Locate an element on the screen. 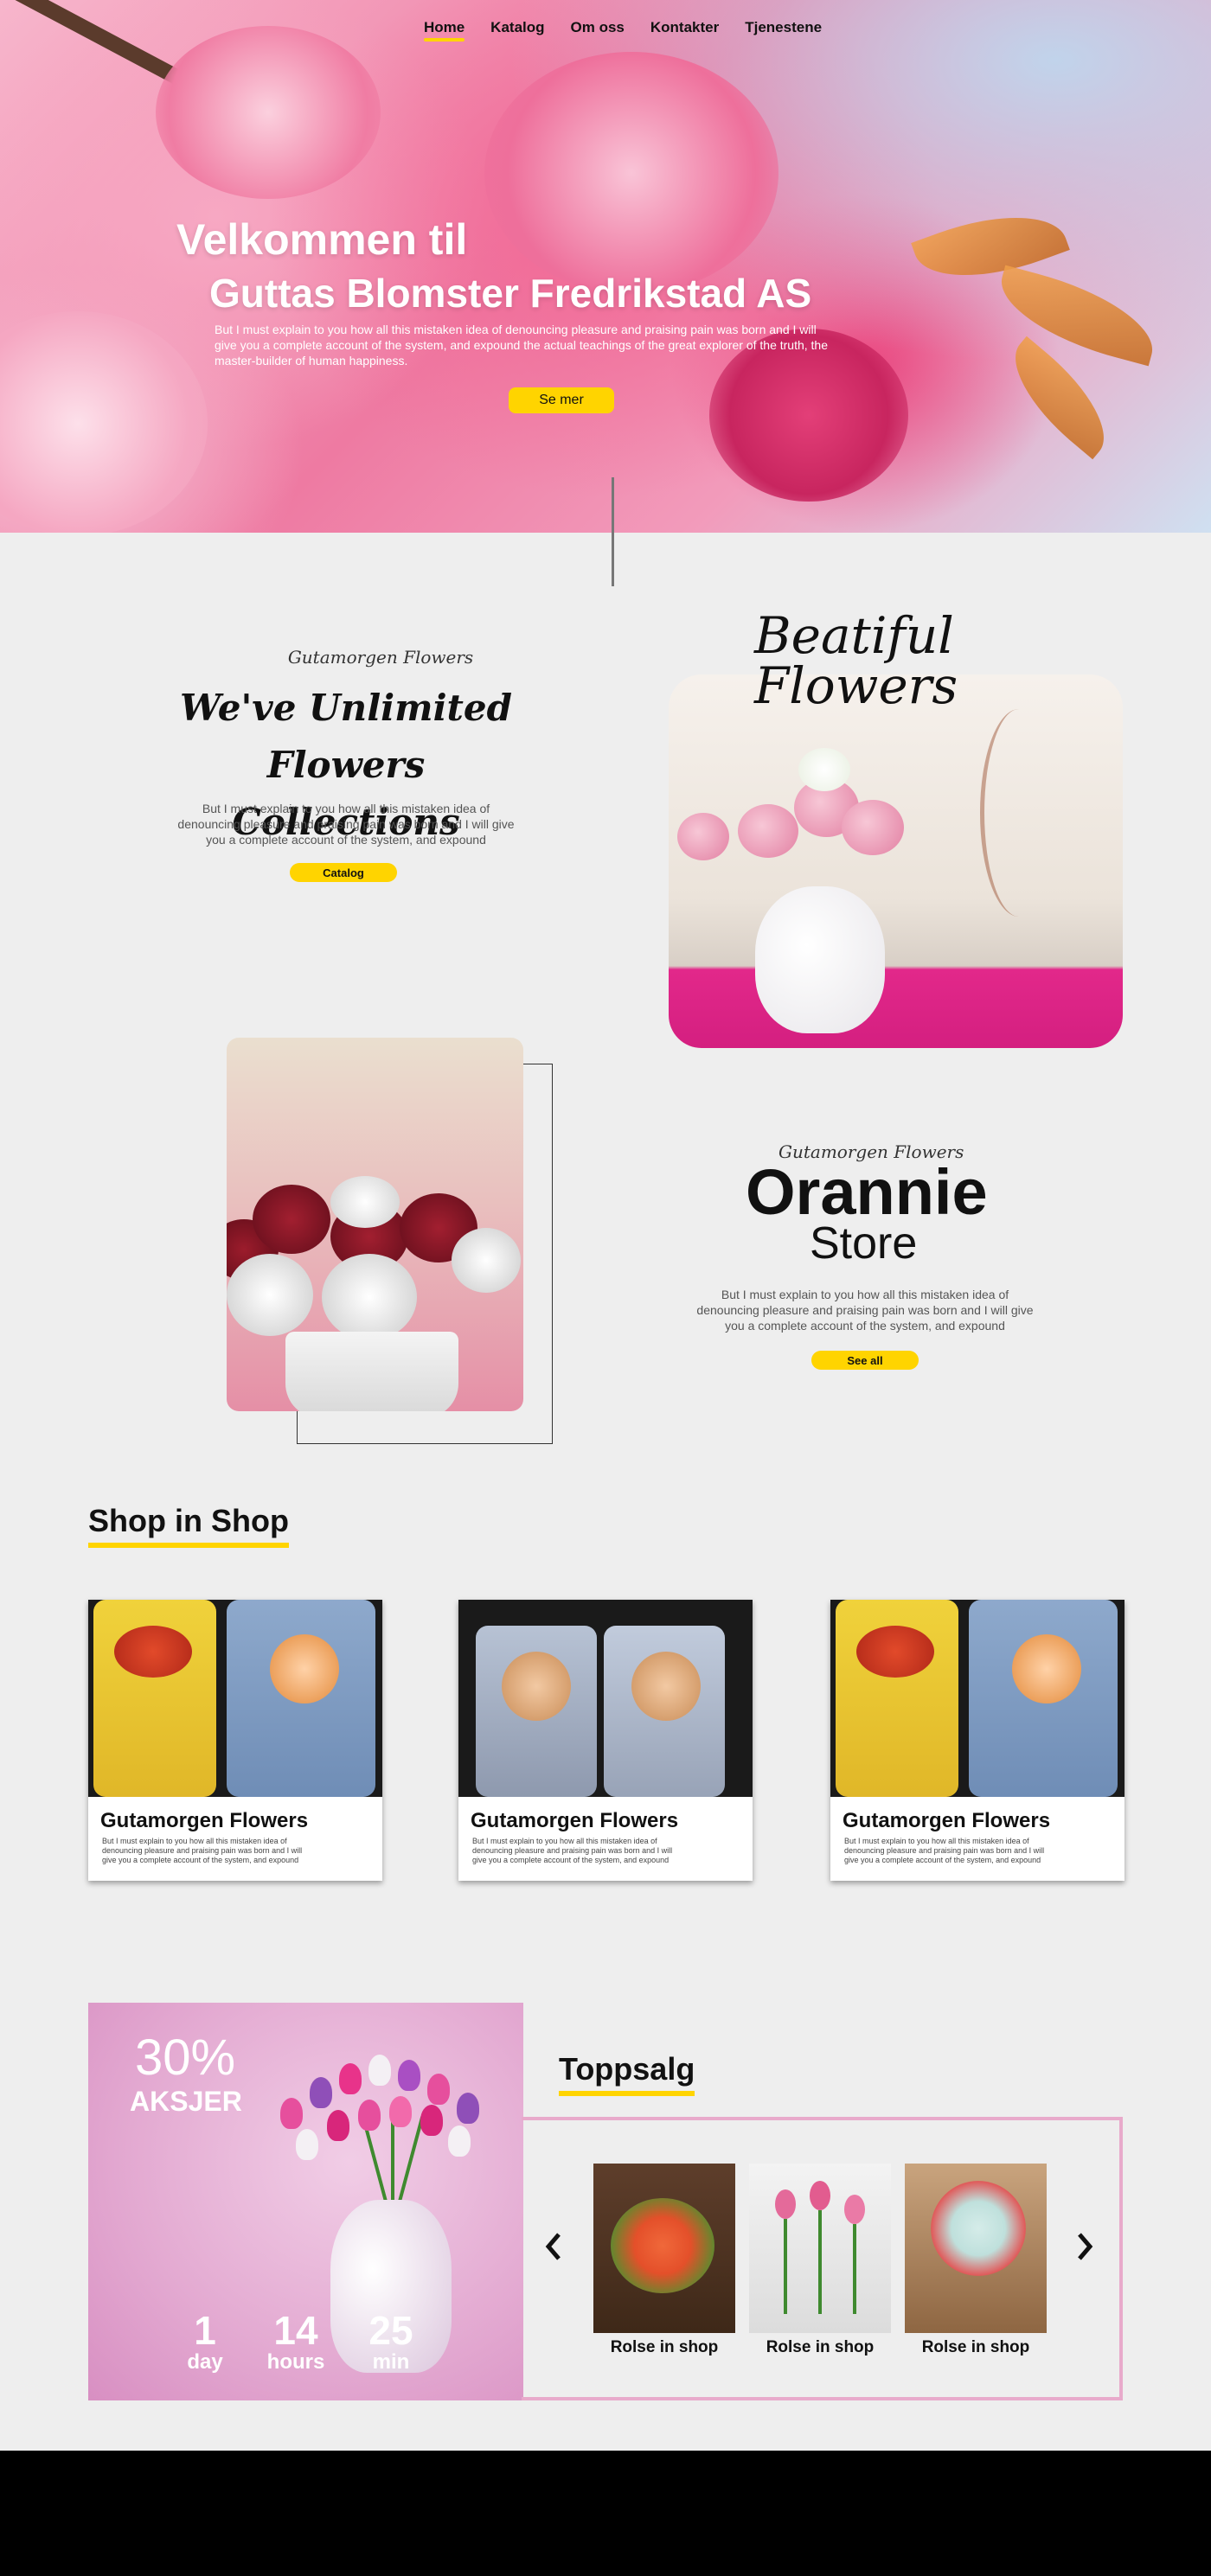 This screenshot has width=1211, height=2576. sale-label: AKSJER is located at coordinates (186, 2102).